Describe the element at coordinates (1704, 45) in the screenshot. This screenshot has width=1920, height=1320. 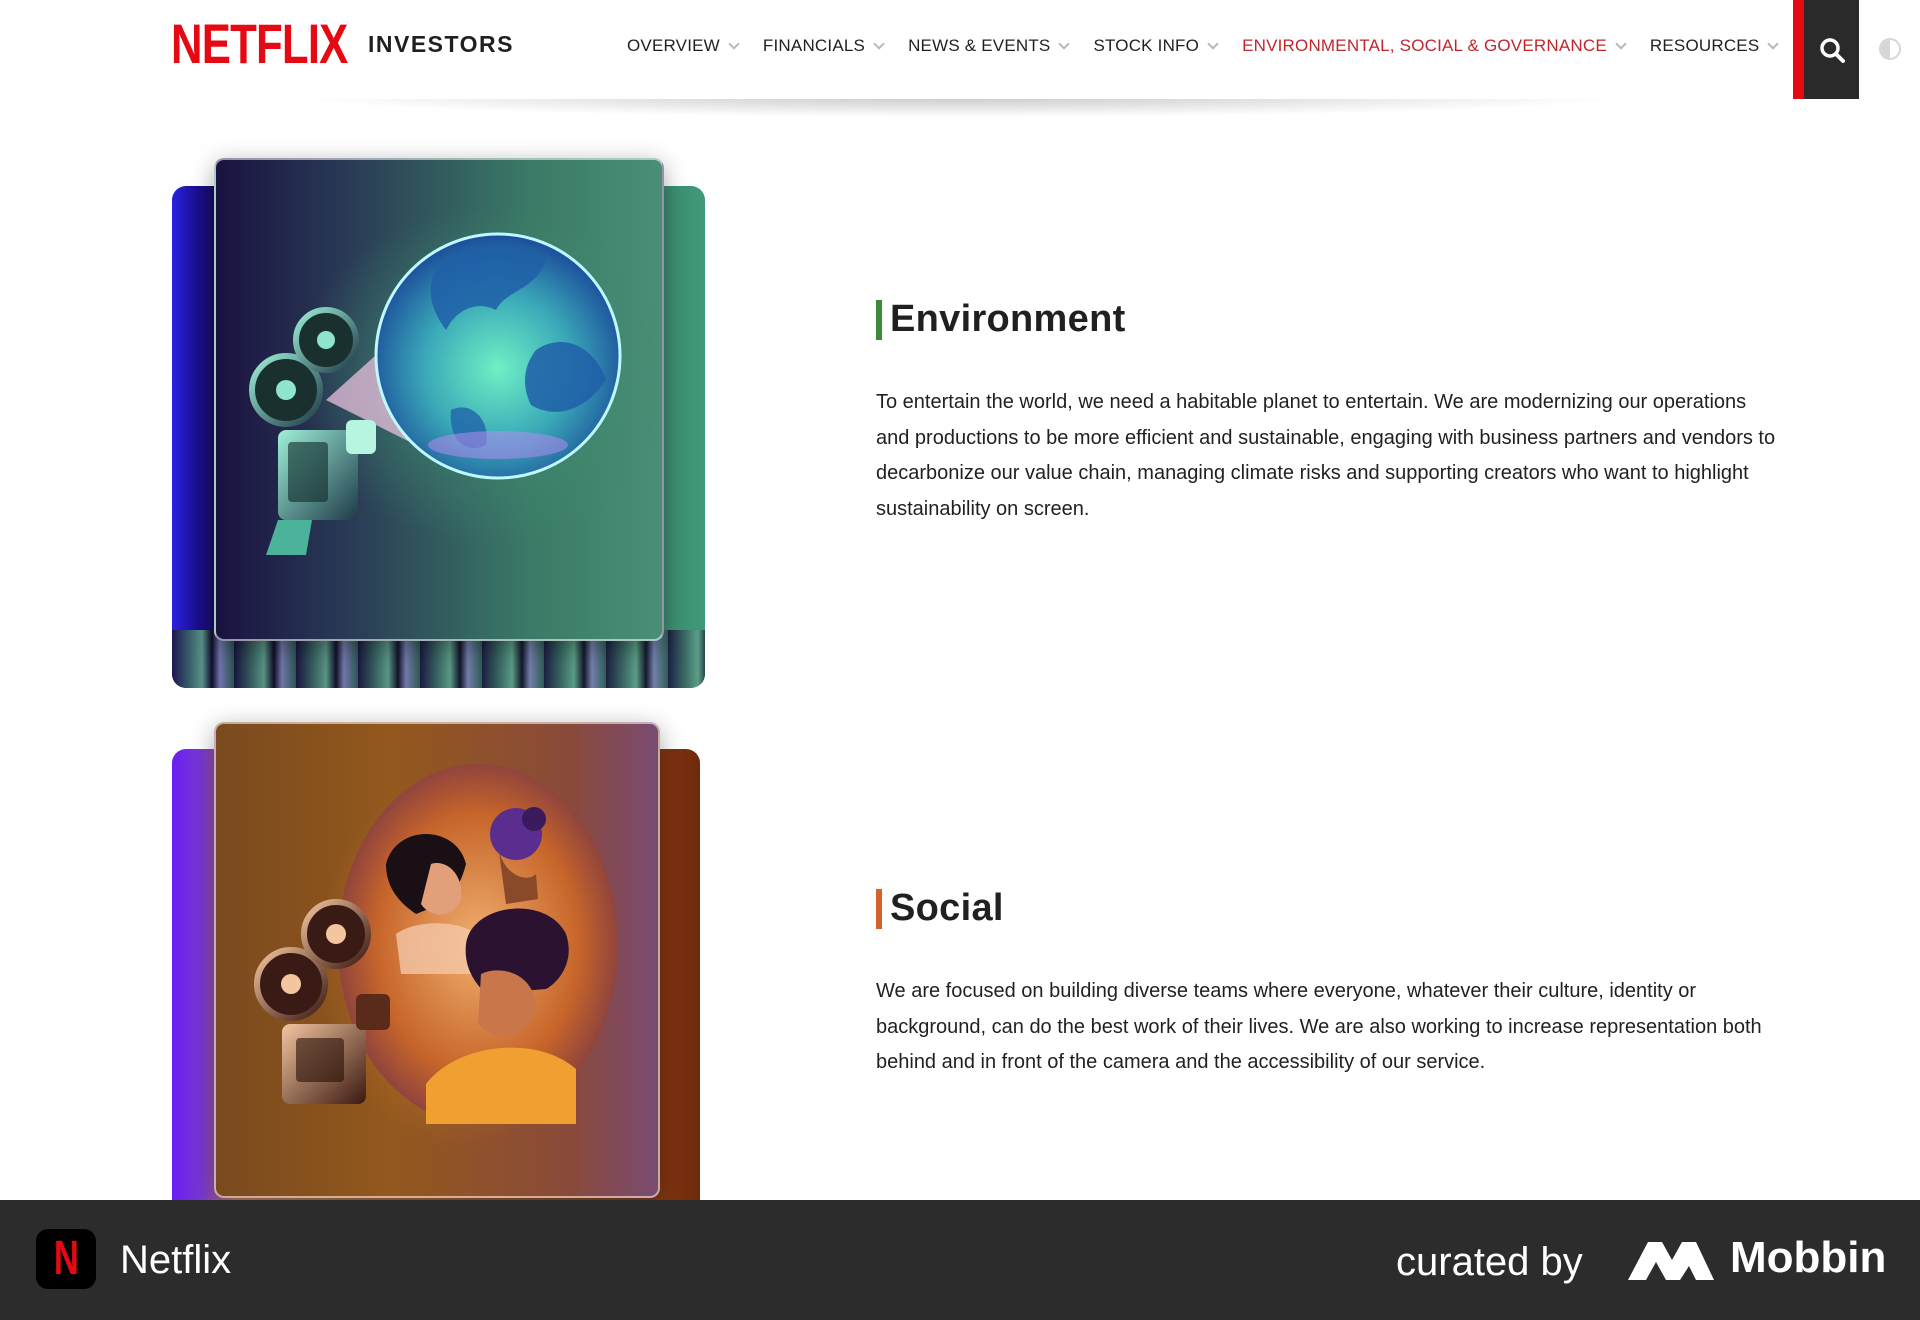
I see `nav-item-label: RESOURCES` at that location.